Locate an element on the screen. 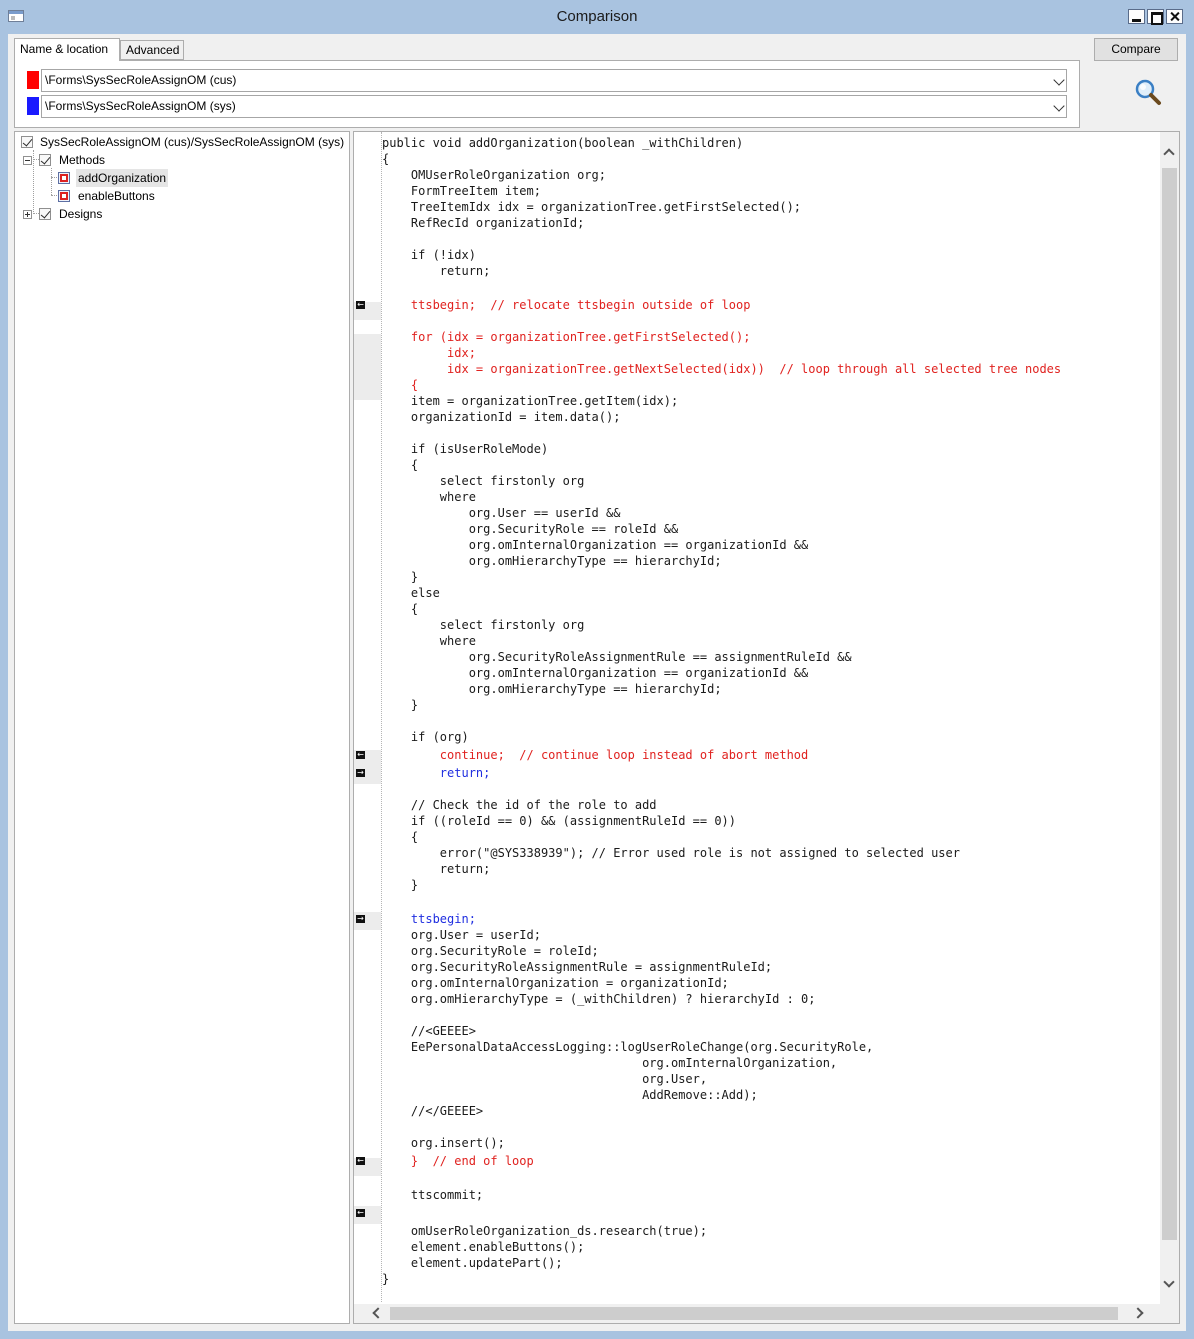 The height and width of the screenshot is (1339, 1194). vertical-scroll-thumb is located at coordinates (1169, 704).